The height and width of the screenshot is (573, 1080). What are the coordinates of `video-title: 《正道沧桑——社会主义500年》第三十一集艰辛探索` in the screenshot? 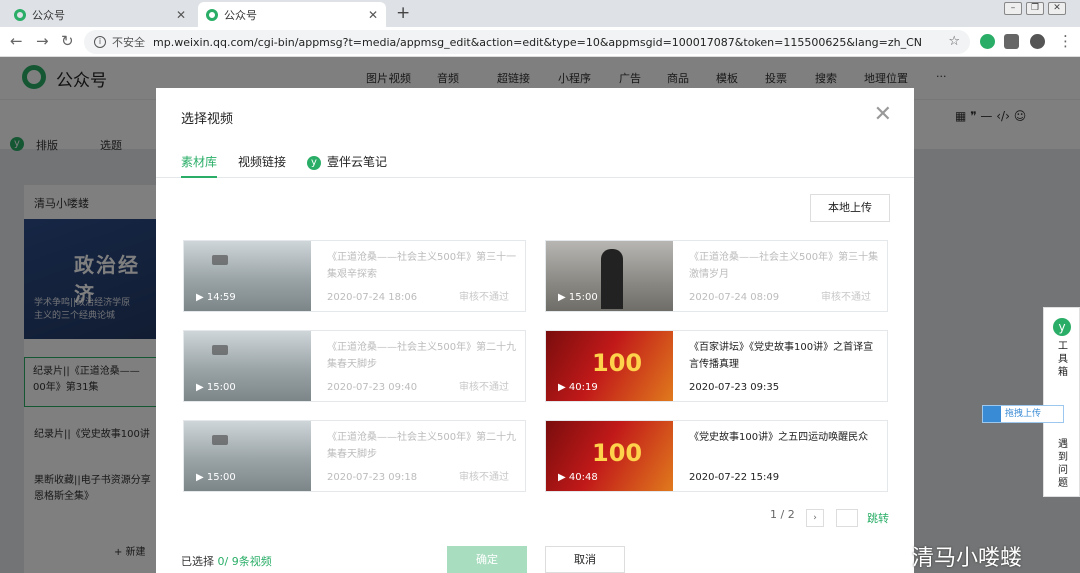 It's located at (422, 266).